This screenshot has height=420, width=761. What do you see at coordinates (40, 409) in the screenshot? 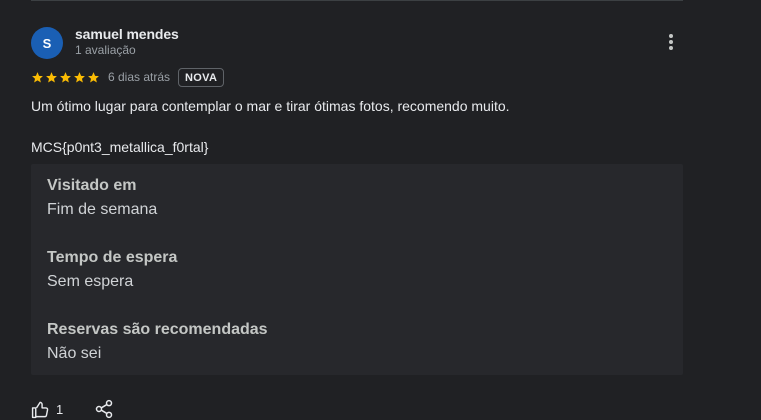
I see `thumbs-up-icon` at bounding box center [40, 409].